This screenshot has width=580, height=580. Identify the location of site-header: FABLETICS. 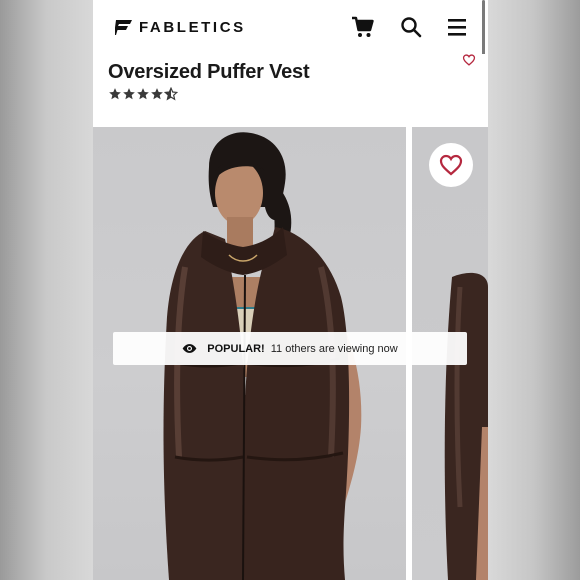
(290, 27).